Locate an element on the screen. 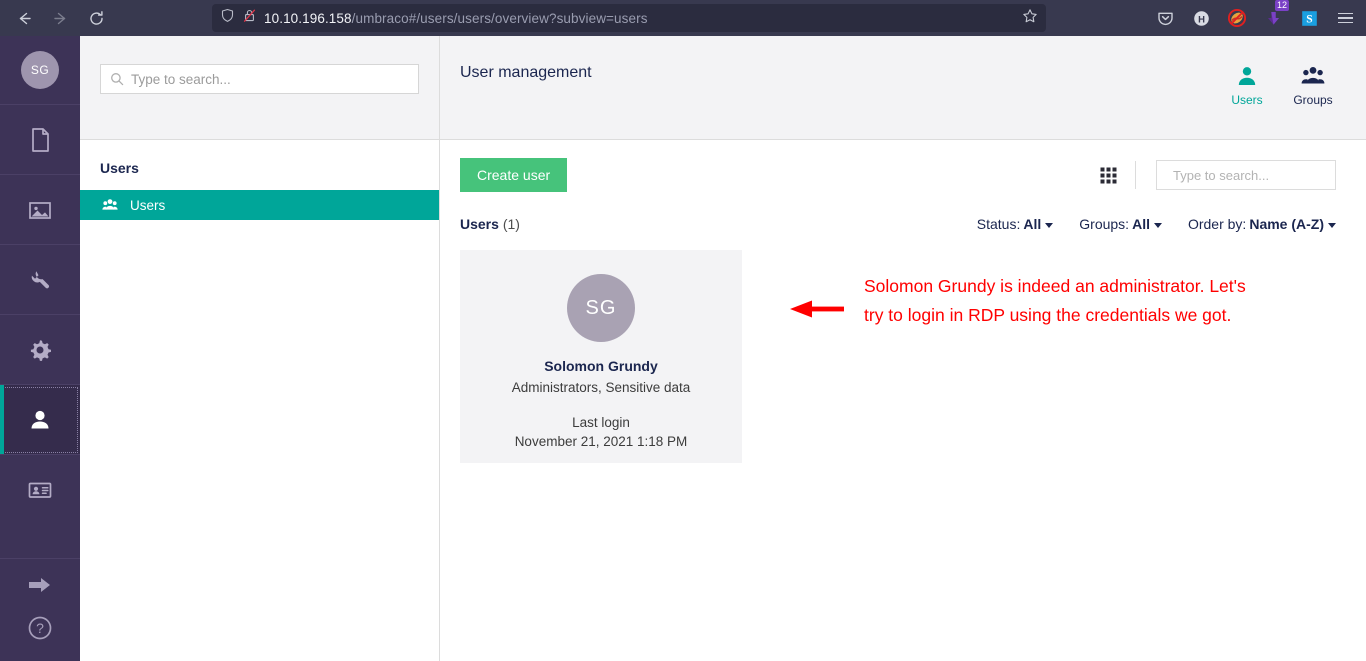  annotation-arrow is located at coordinates (817, 311).